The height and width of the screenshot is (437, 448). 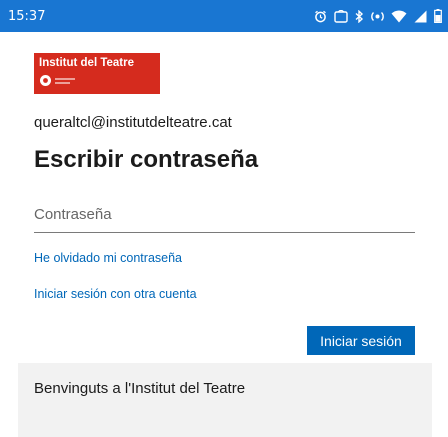 I want to click on logo-lines, so click(x=65, y=80).